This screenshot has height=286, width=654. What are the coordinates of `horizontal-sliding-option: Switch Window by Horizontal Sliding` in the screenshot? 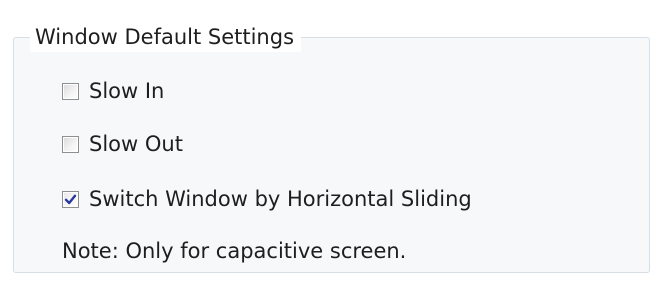 It's located at (267, 199).